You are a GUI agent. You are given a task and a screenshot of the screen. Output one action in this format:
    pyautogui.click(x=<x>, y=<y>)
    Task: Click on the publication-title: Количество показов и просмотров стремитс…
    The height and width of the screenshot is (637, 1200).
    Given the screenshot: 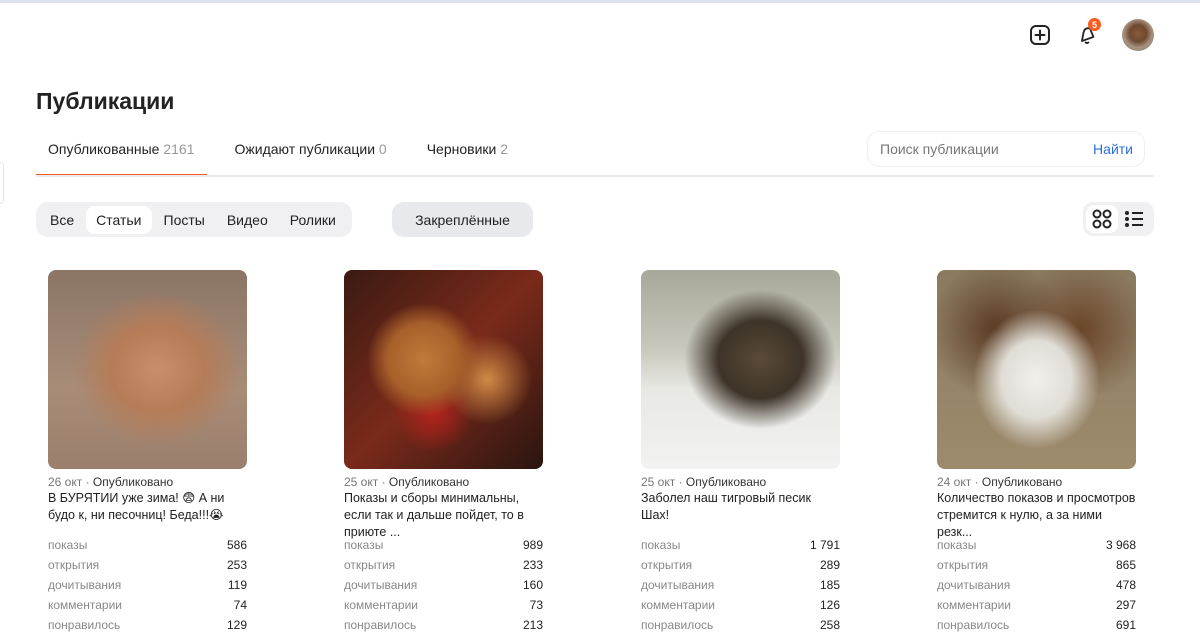 What is the action you would take?
    pyautogui.click(x=1036, y=514)
    